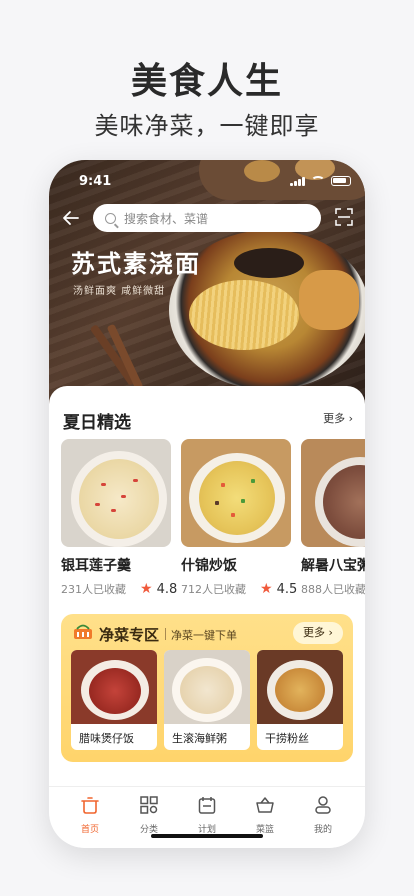  I want to click on scan-icon, so click(344, 217).